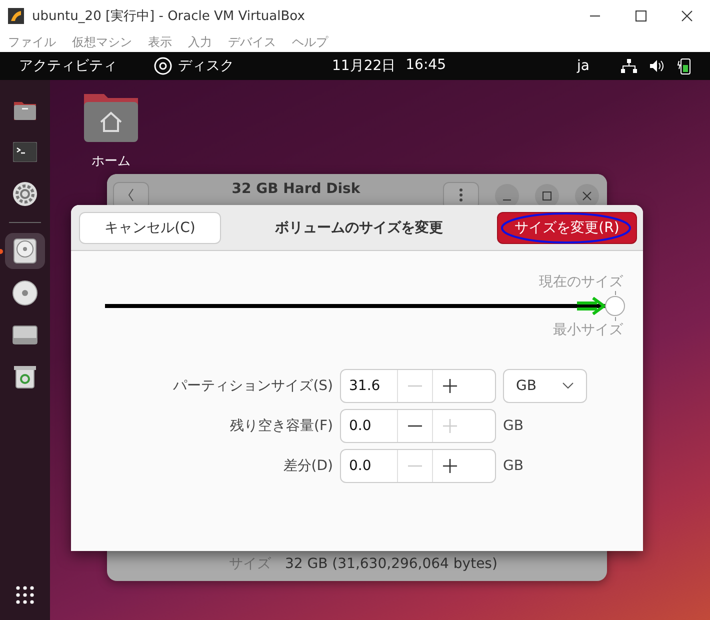 The width and height of the screenshot is (710, 620). What do you see at coordinates (426, 66) in the screenshot?
I see `time: 16:45` at bounding box center [426, 66].